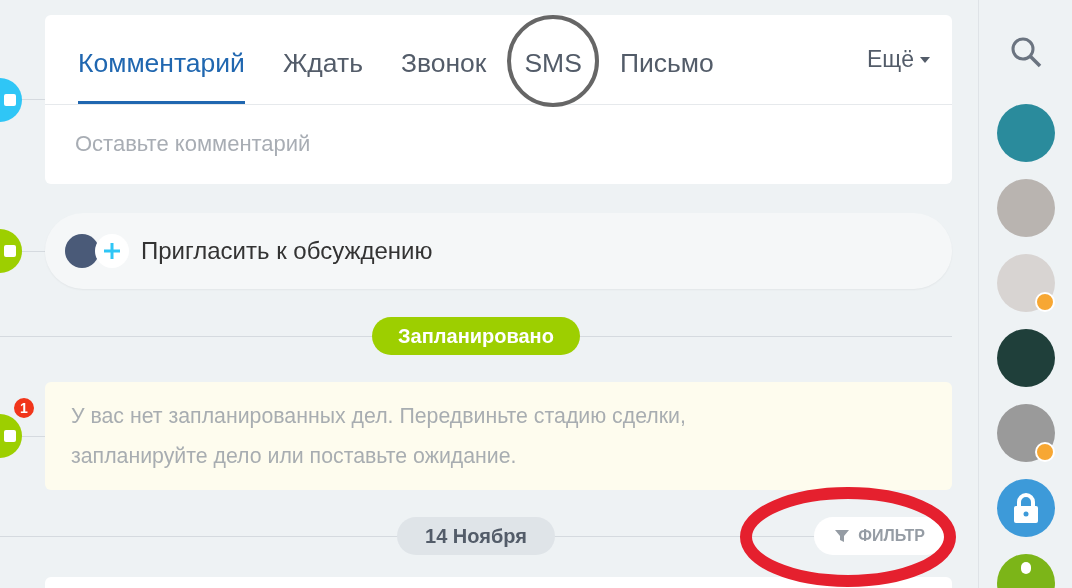 The height and width of the screenshot is (588, 1072). Describe the element at coordinates (498, 144) in the screenshot. I see `comment-field: Оставьте комментарий` at that location.